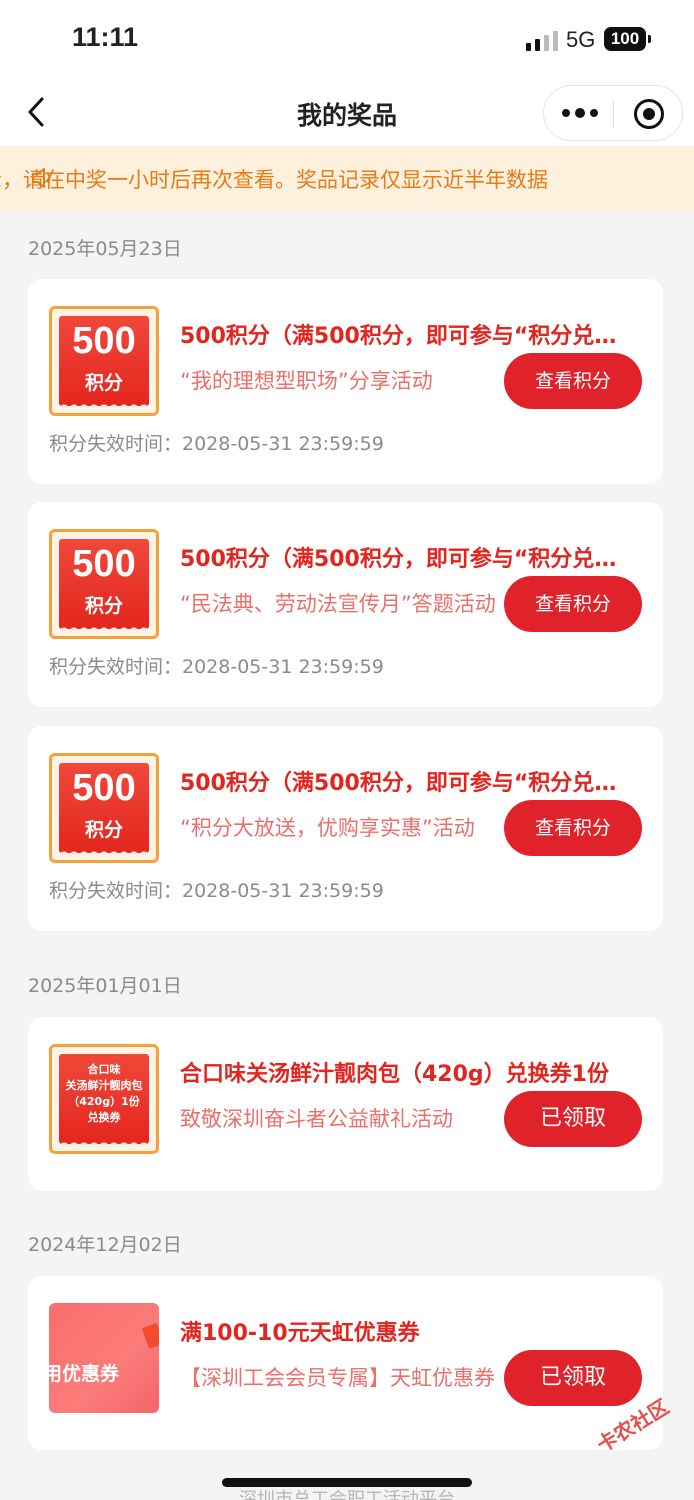 The height and width of the screenshot is (1500, 694). Describe the element at coordinates (347, 1494) in the screenshot. I see `footer-text: 深圳市总工会职工活动平台` at that location.